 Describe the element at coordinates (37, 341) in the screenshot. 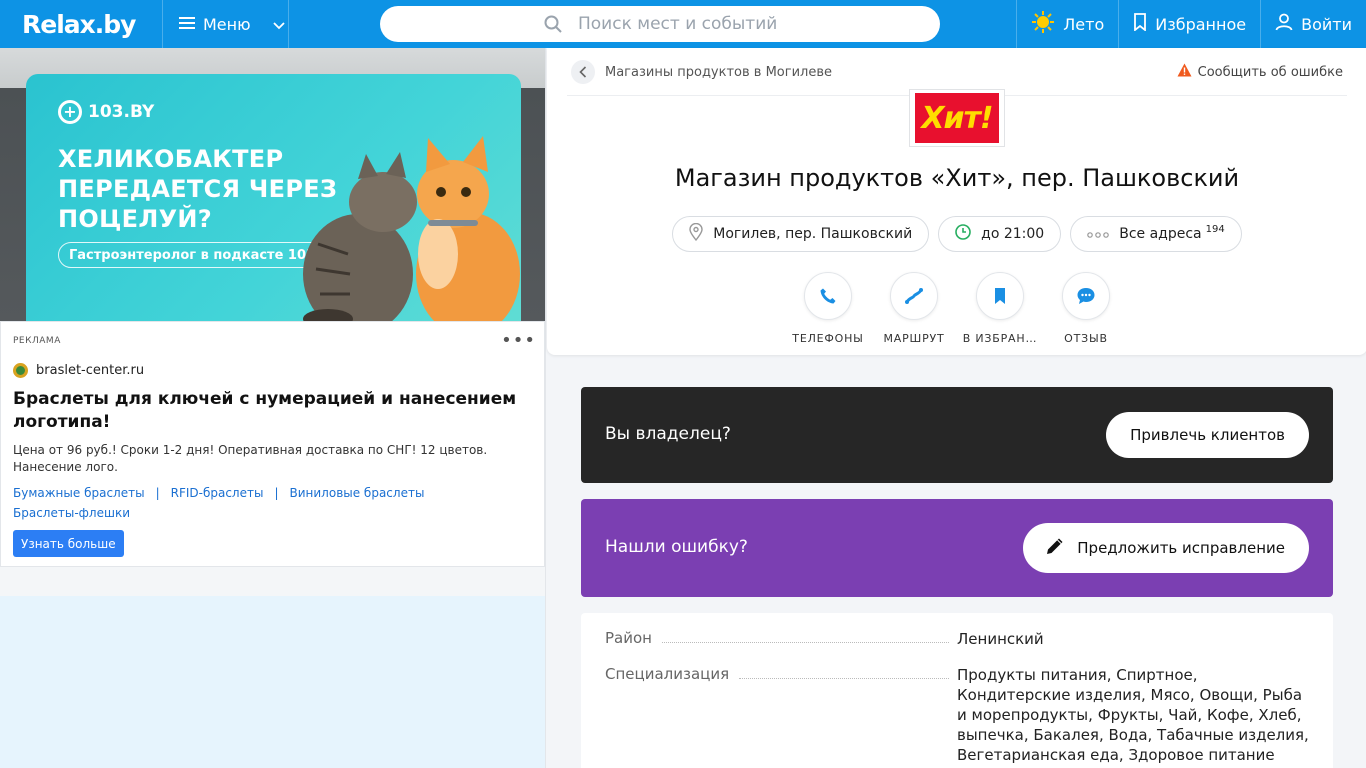

I see `ad-label: РЕКЛАМА` at that location.